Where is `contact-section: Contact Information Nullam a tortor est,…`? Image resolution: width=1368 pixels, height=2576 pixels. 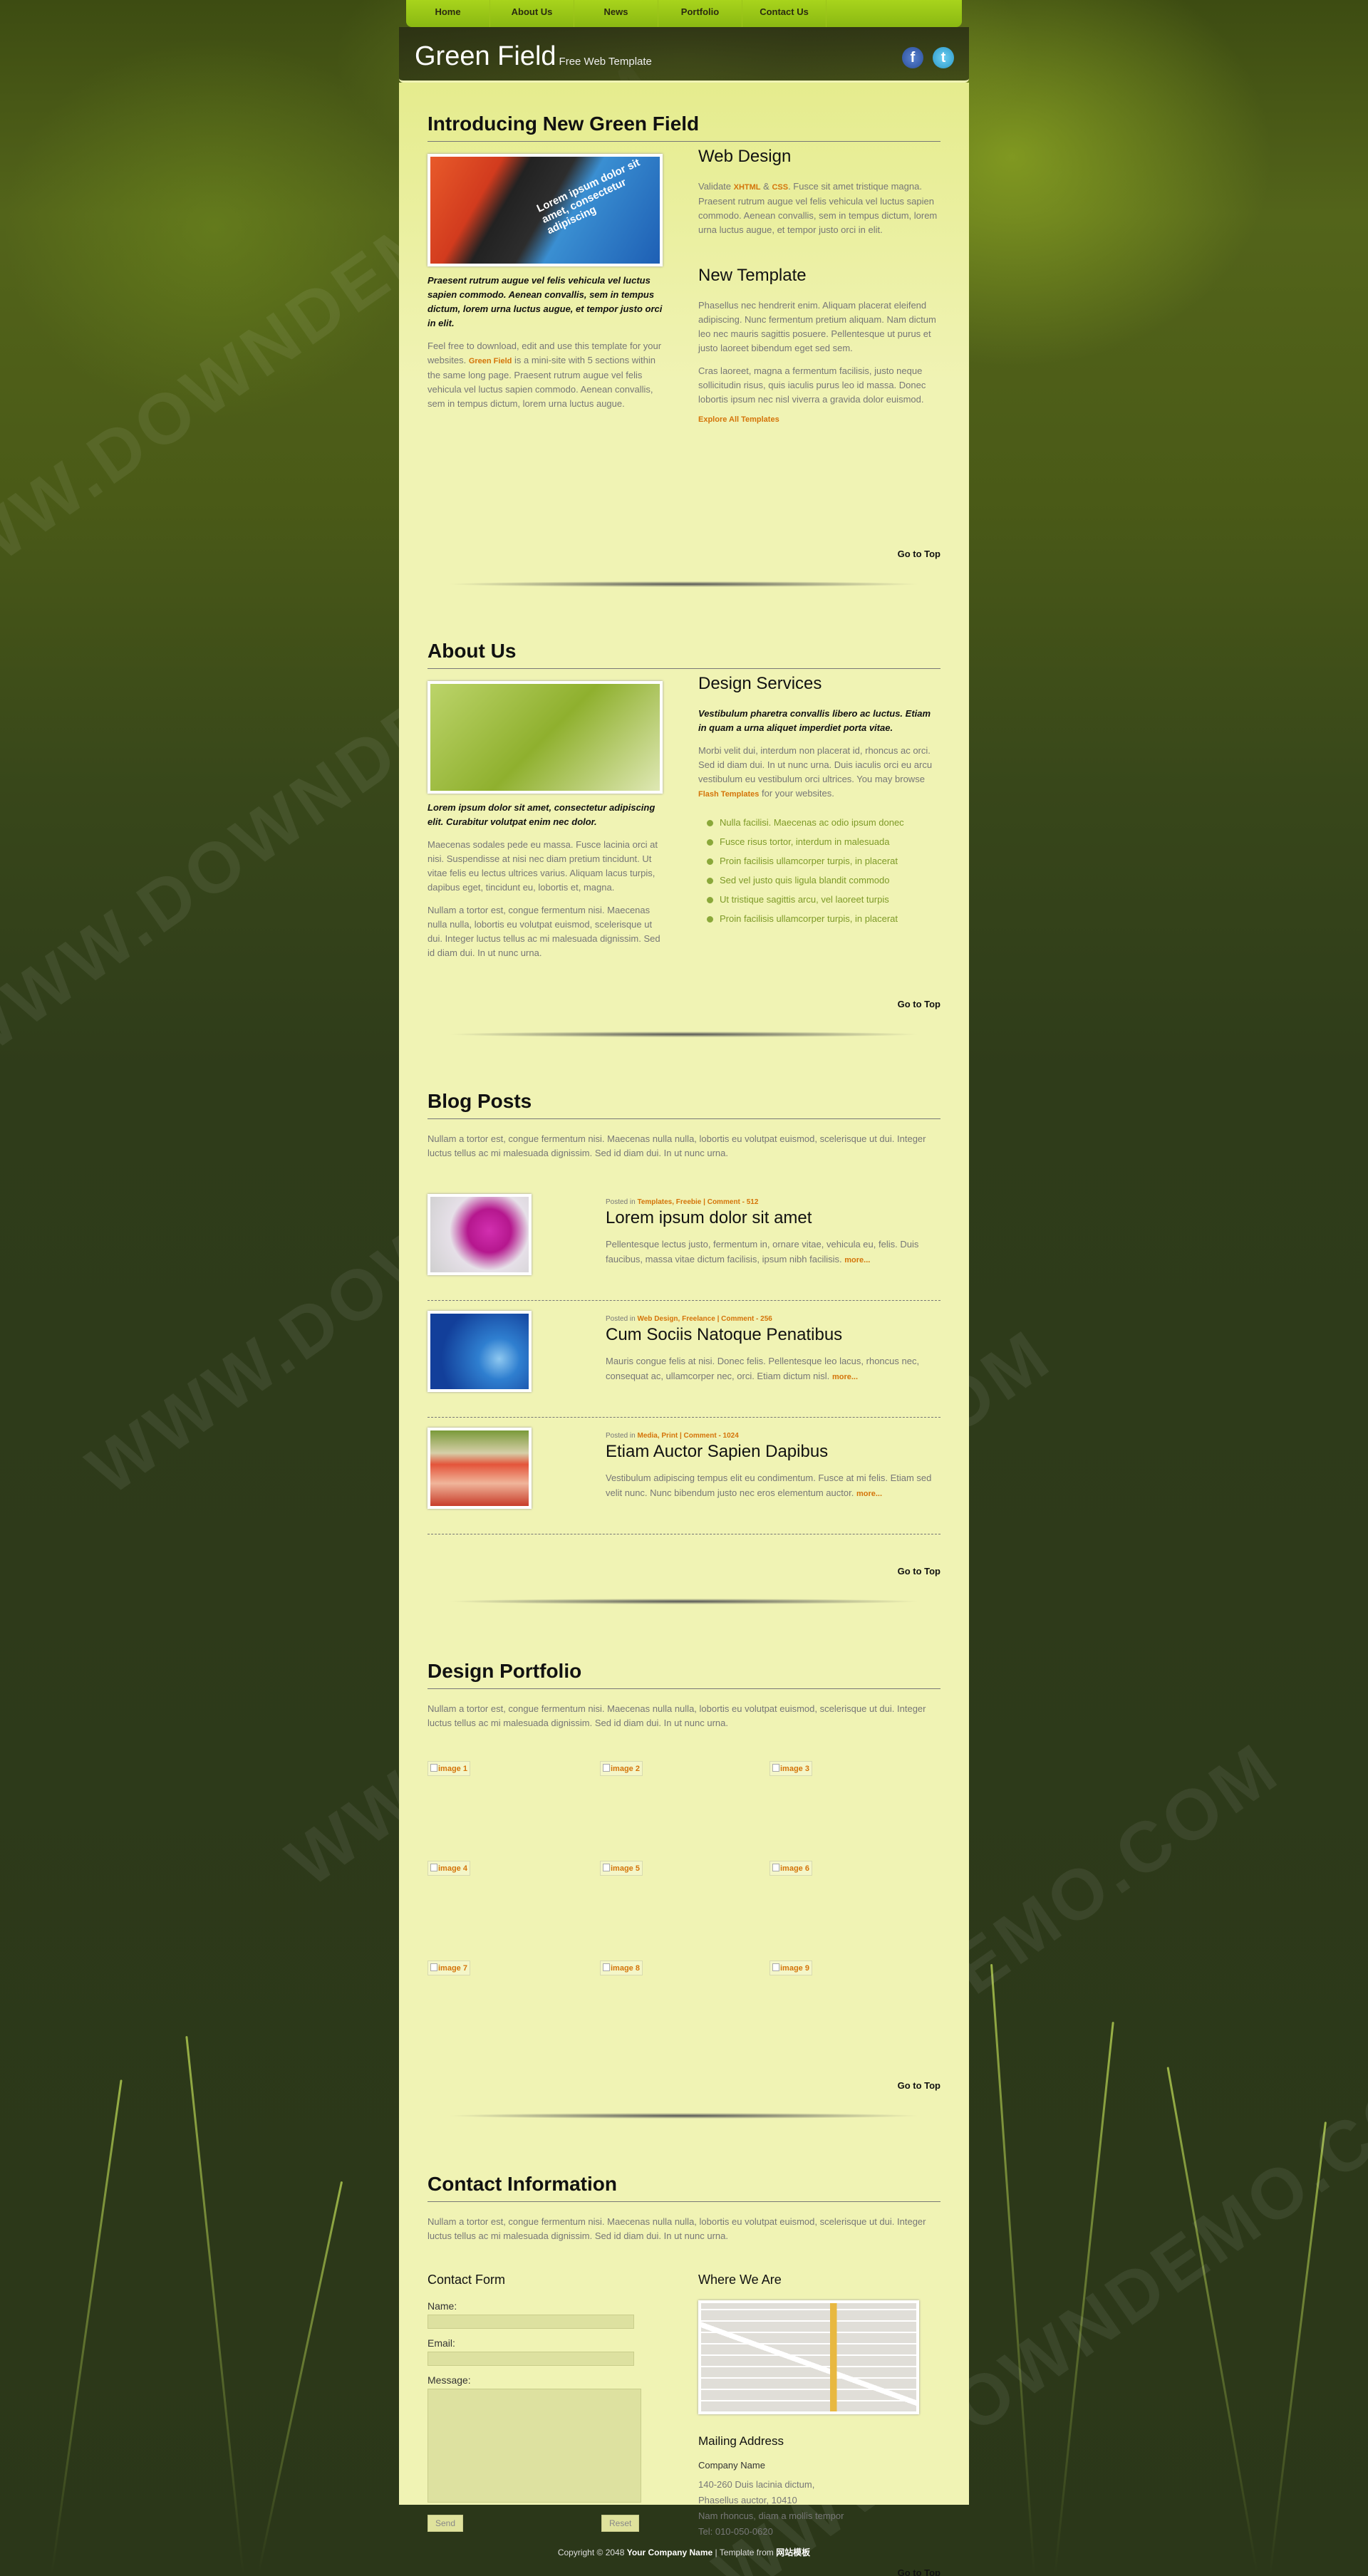 contact-section: Contact Information Nullam a tortor est,… is located at coordinates (684, 2358).